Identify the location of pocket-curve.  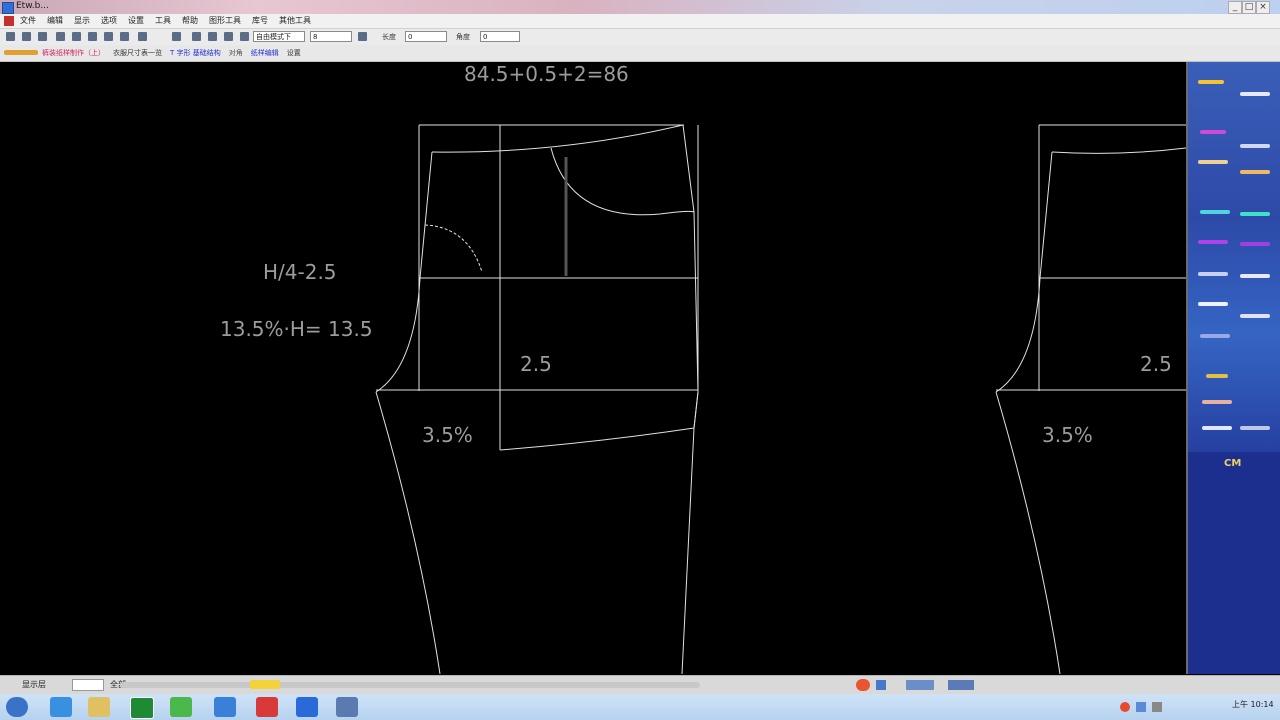
(622, 181).